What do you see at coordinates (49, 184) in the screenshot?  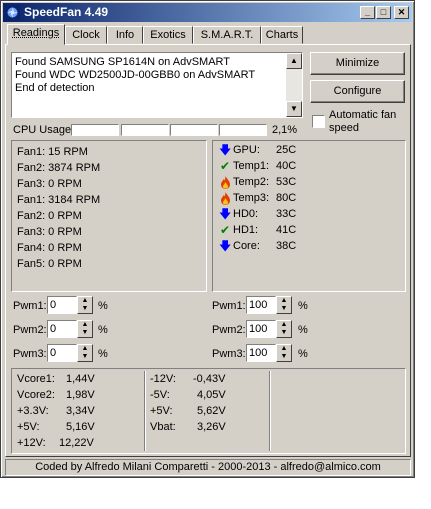 I see `fan-reading: Fan3: 0 RPM` at bounding box center [49, 184].